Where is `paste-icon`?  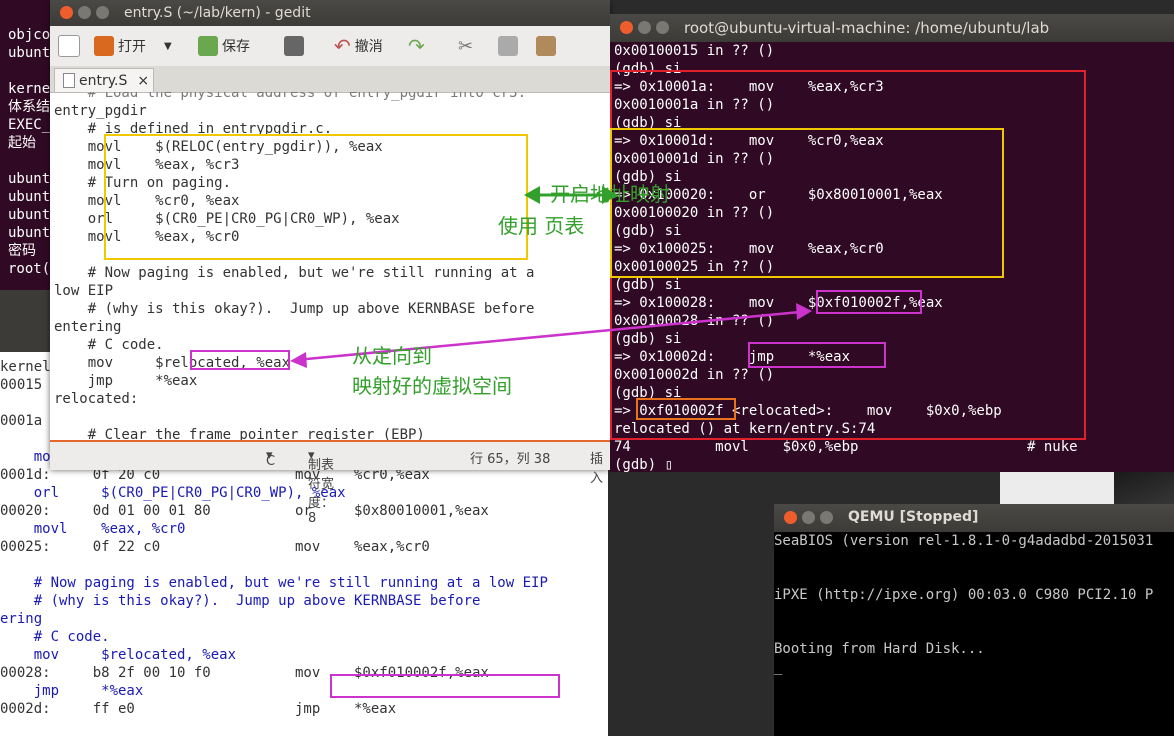
paste-icon is located at coordinates (546, 46).